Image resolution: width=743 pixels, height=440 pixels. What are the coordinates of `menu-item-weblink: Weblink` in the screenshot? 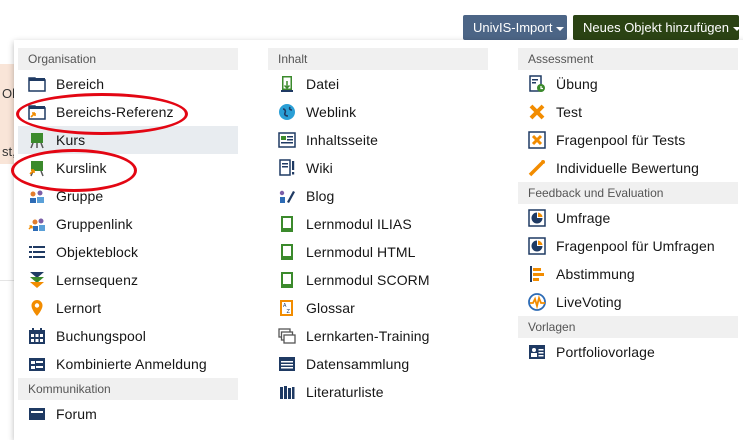 It's located at (378, 112).